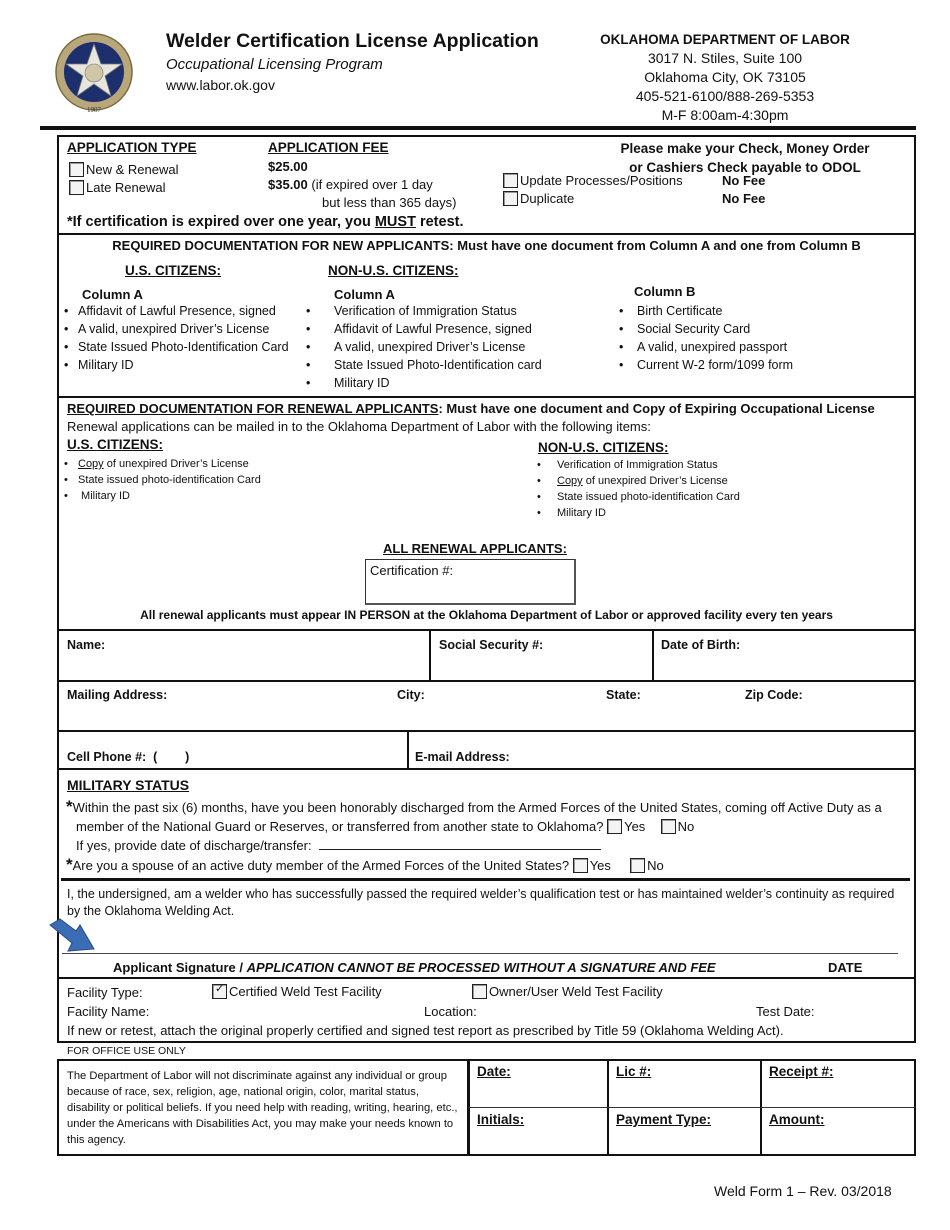  What do you see at coordinates (412, 570) in the screenshot?
I see `certification-number-label: Certification #:` at bounding box center [412, 570].